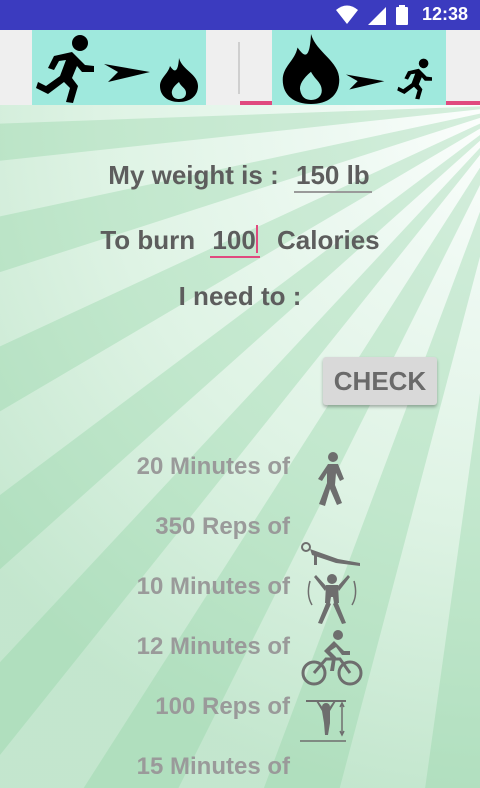 This screenshot has height=788, width=480. What do you see at coordinates (213, 466) in the screenshot?
I see `activity-text: 20 Minutes of` at bounding box center [213, 466].